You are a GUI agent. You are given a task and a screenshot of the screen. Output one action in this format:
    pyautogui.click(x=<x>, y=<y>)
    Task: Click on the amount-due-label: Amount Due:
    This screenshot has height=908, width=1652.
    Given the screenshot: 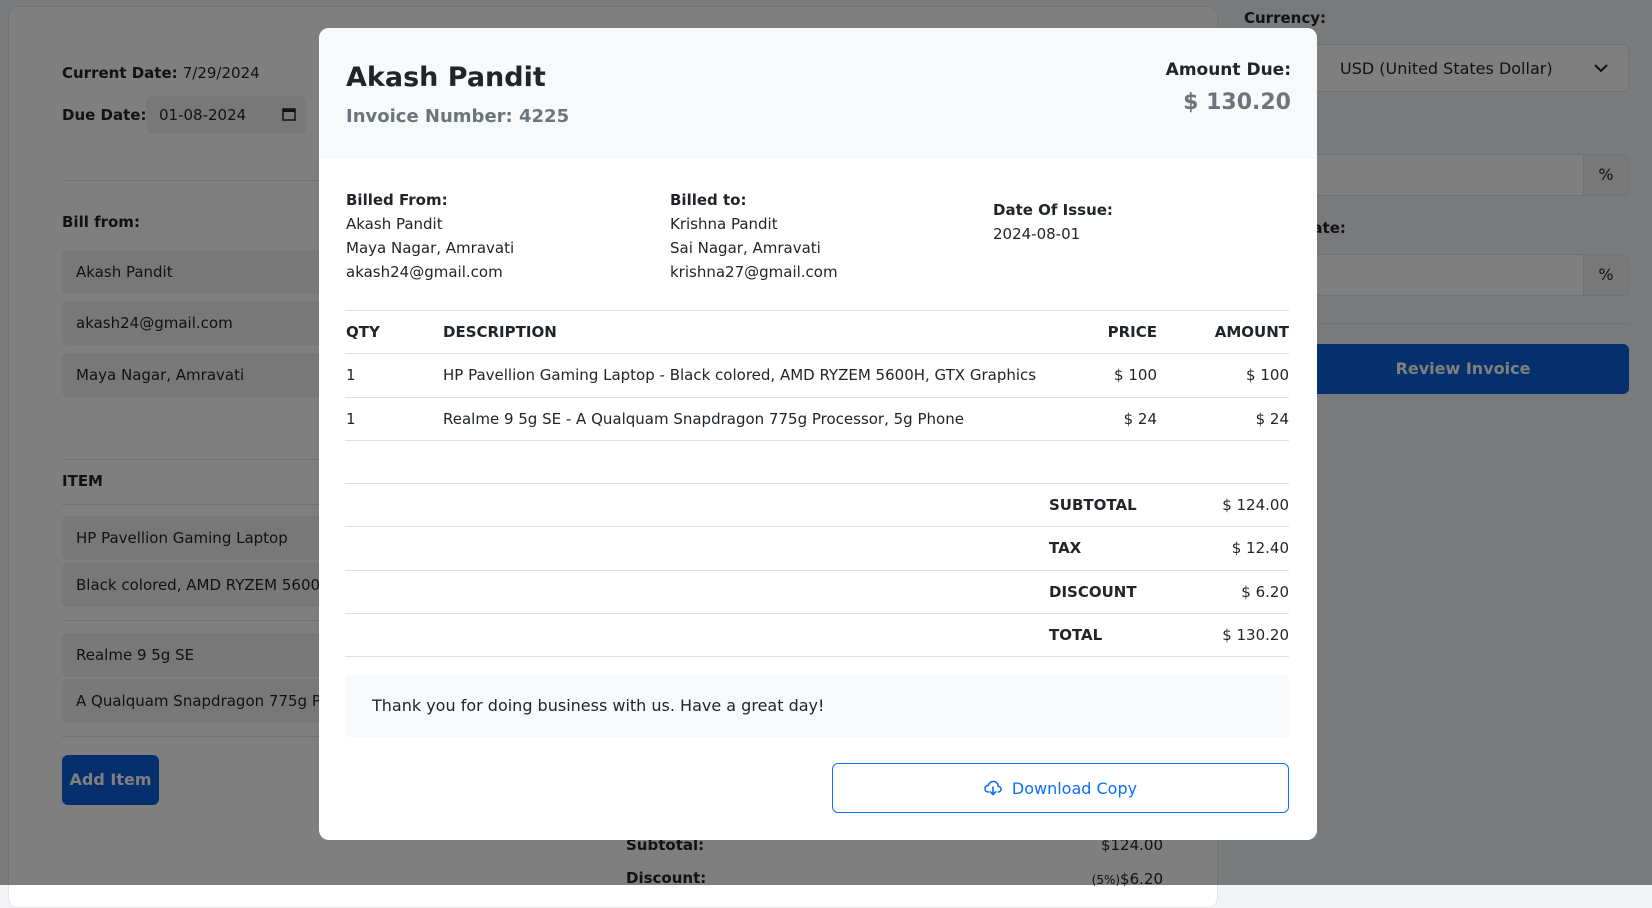 What is the action you would take?
    pyautogui.click(x=1228, y=70)
    